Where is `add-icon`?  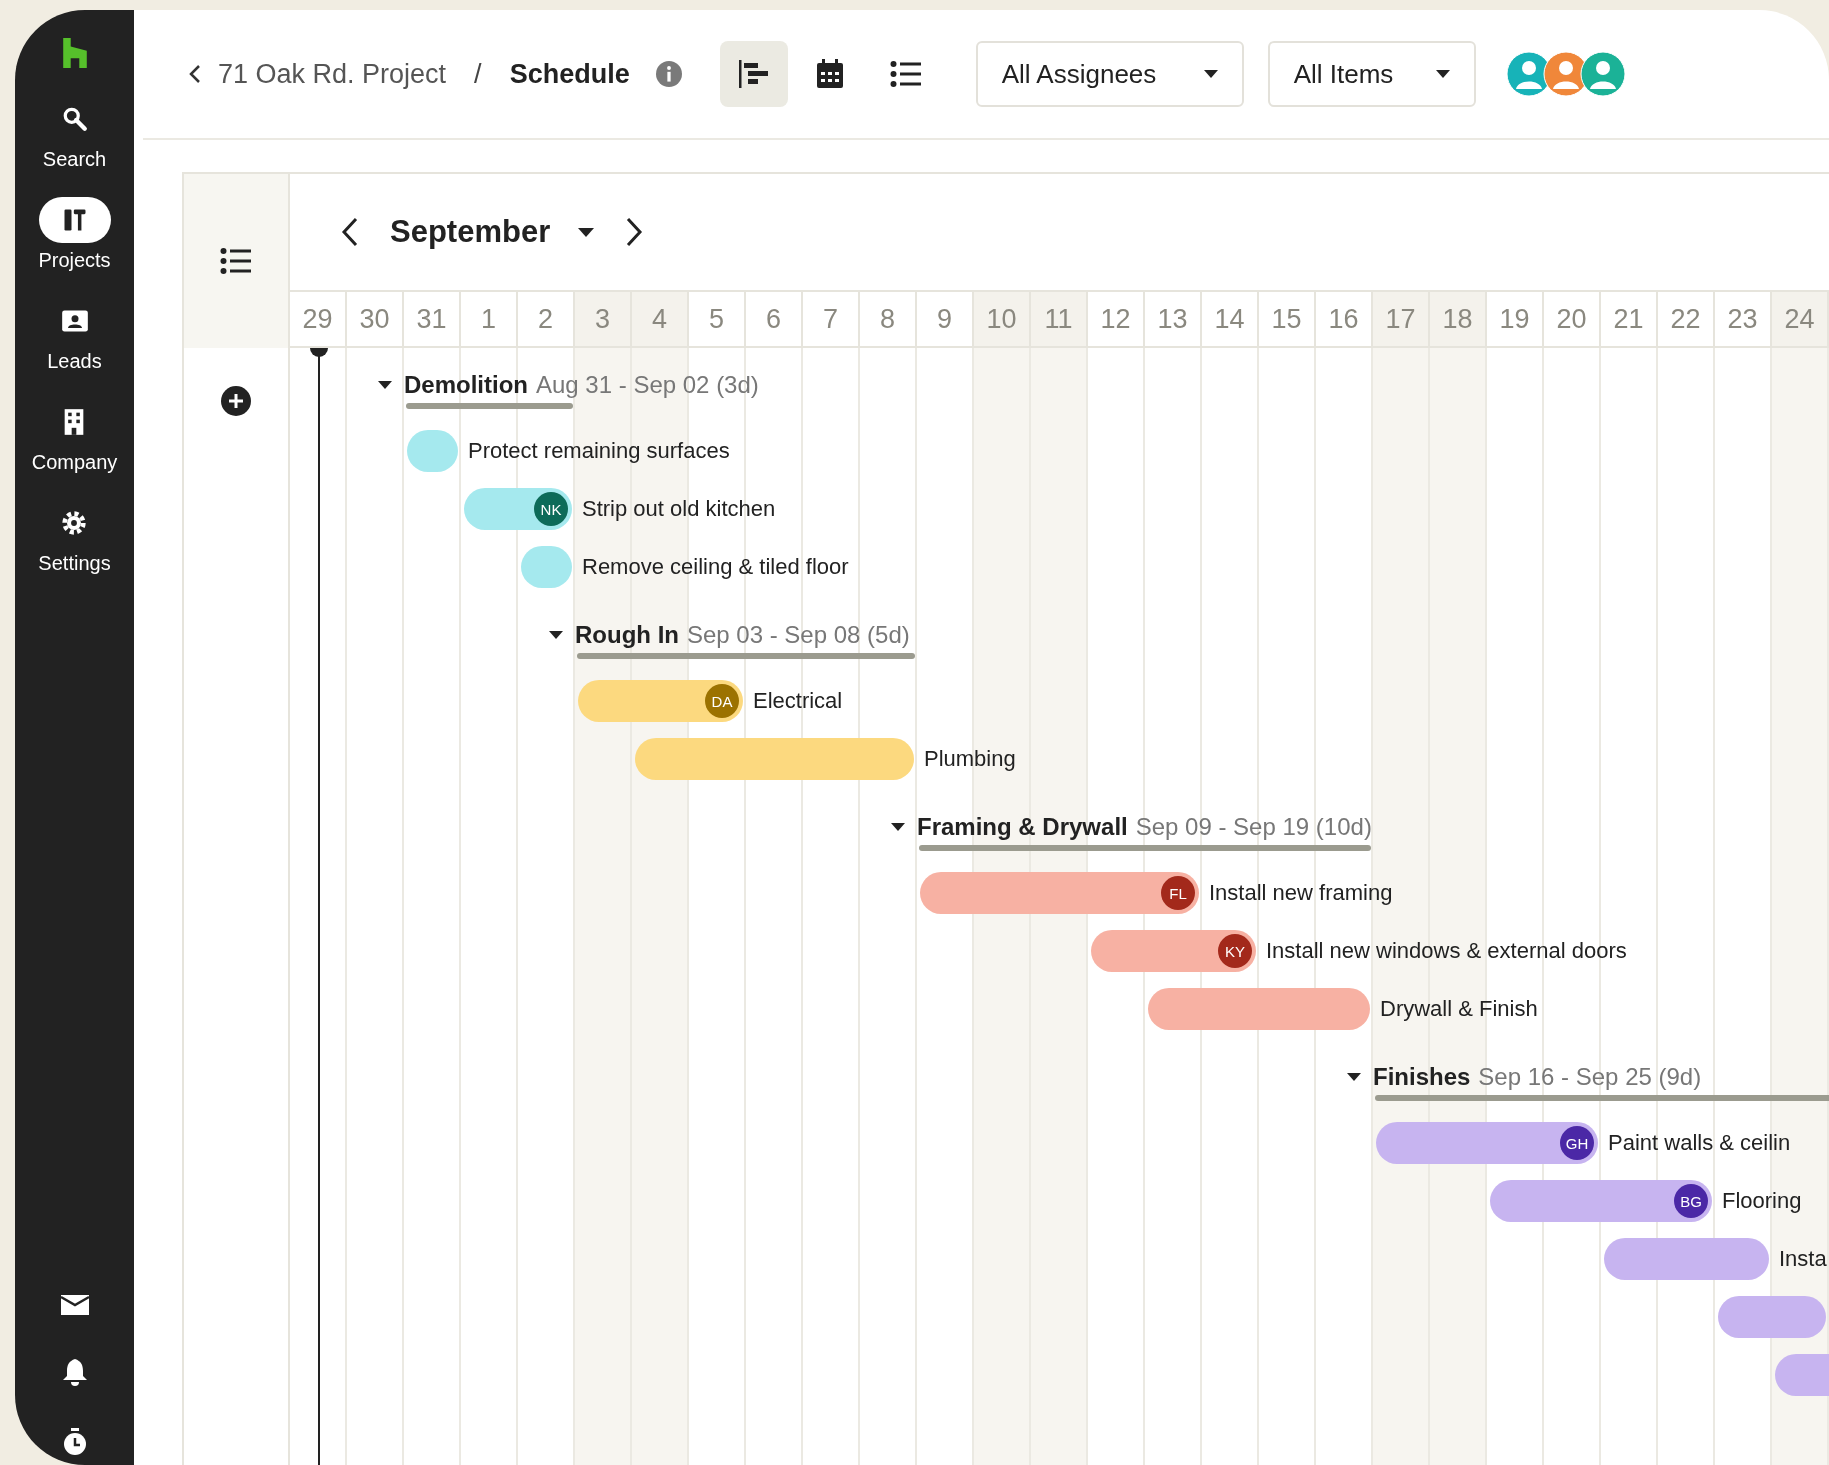
add-icon is located at coordinates (236, 401).